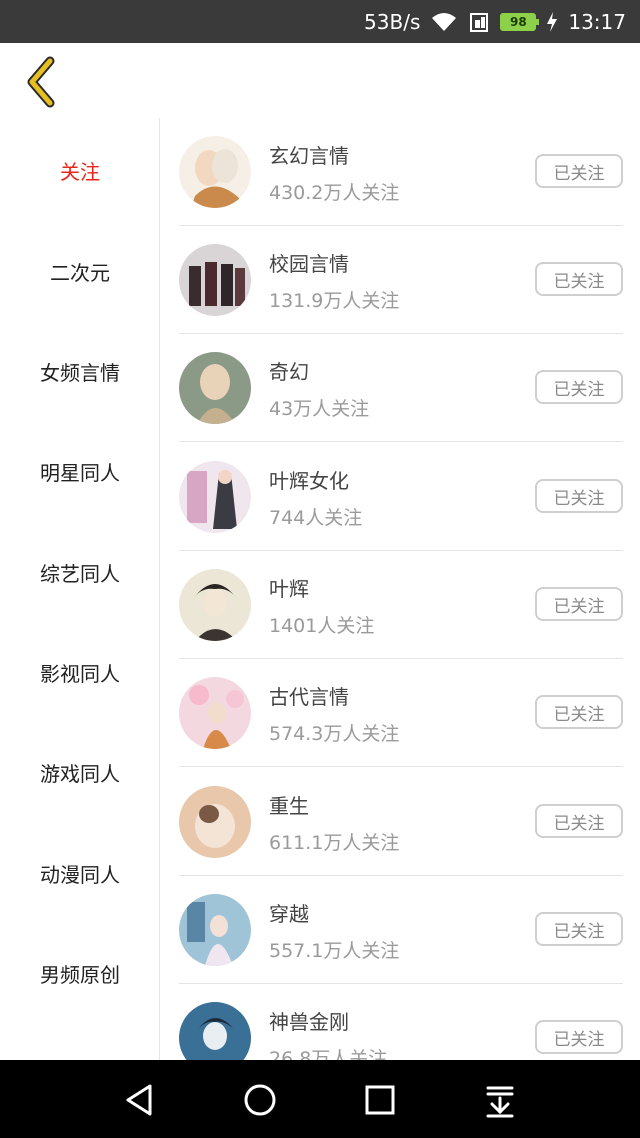  What do you see at coordinates (289, 372) in the screenshot?
I see `topic-name: 奇幻` at bounding box center [289, 372].